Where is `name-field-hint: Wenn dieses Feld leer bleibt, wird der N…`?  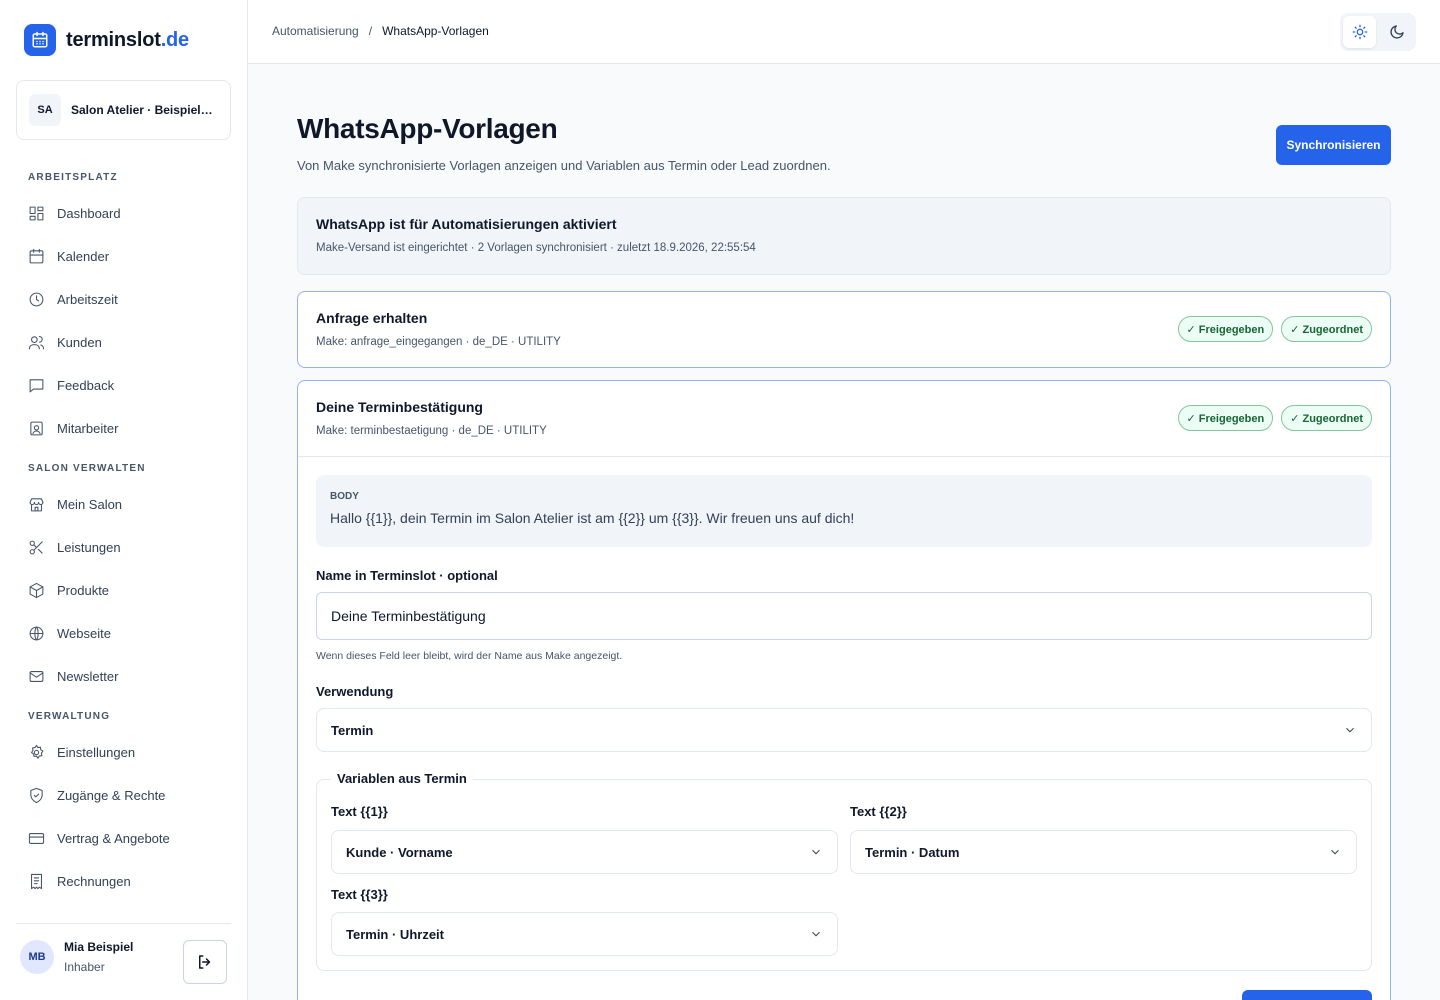
name-field-hint: Wenn dieses Feld leer bleibt, wird der N… is located at coordinates (469, 656).